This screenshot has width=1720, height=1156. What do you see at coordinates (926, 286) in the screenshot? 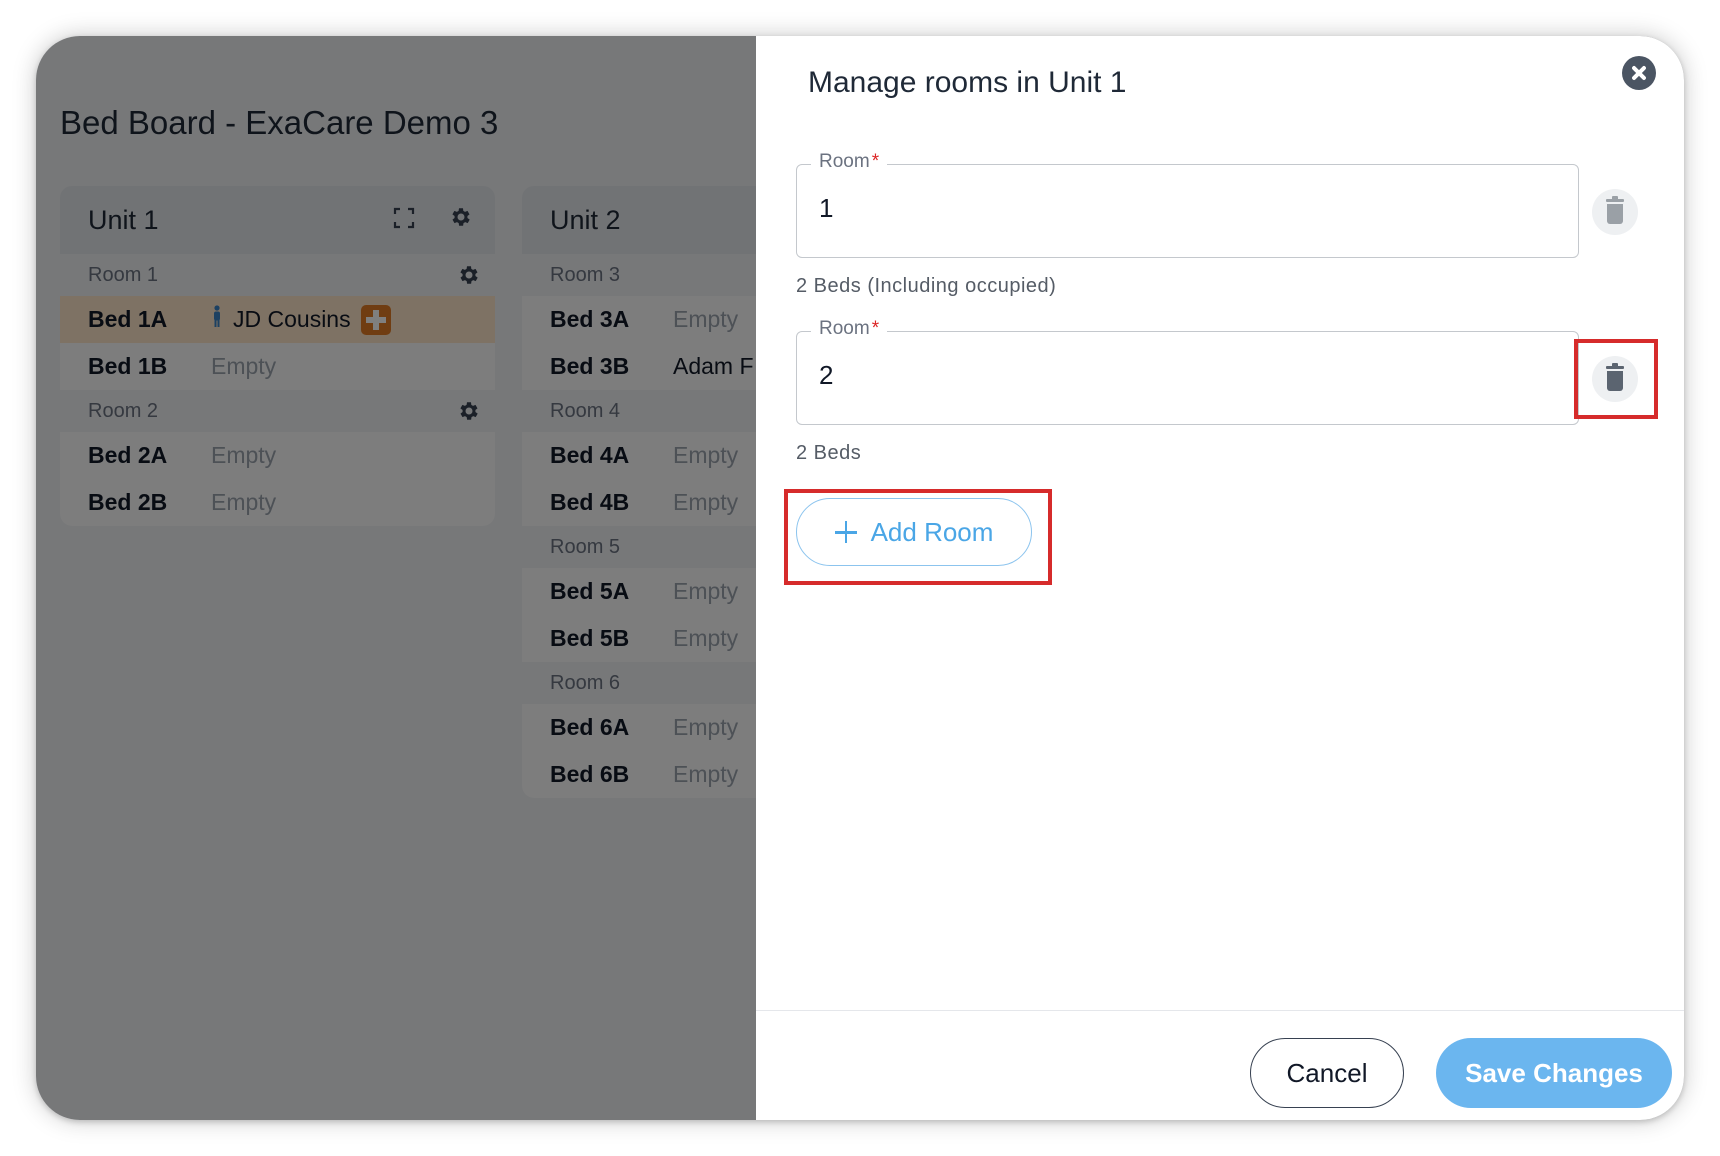
I see `bed-count: 2 Beds (Including occupied)` at bounding box center [926, 286].